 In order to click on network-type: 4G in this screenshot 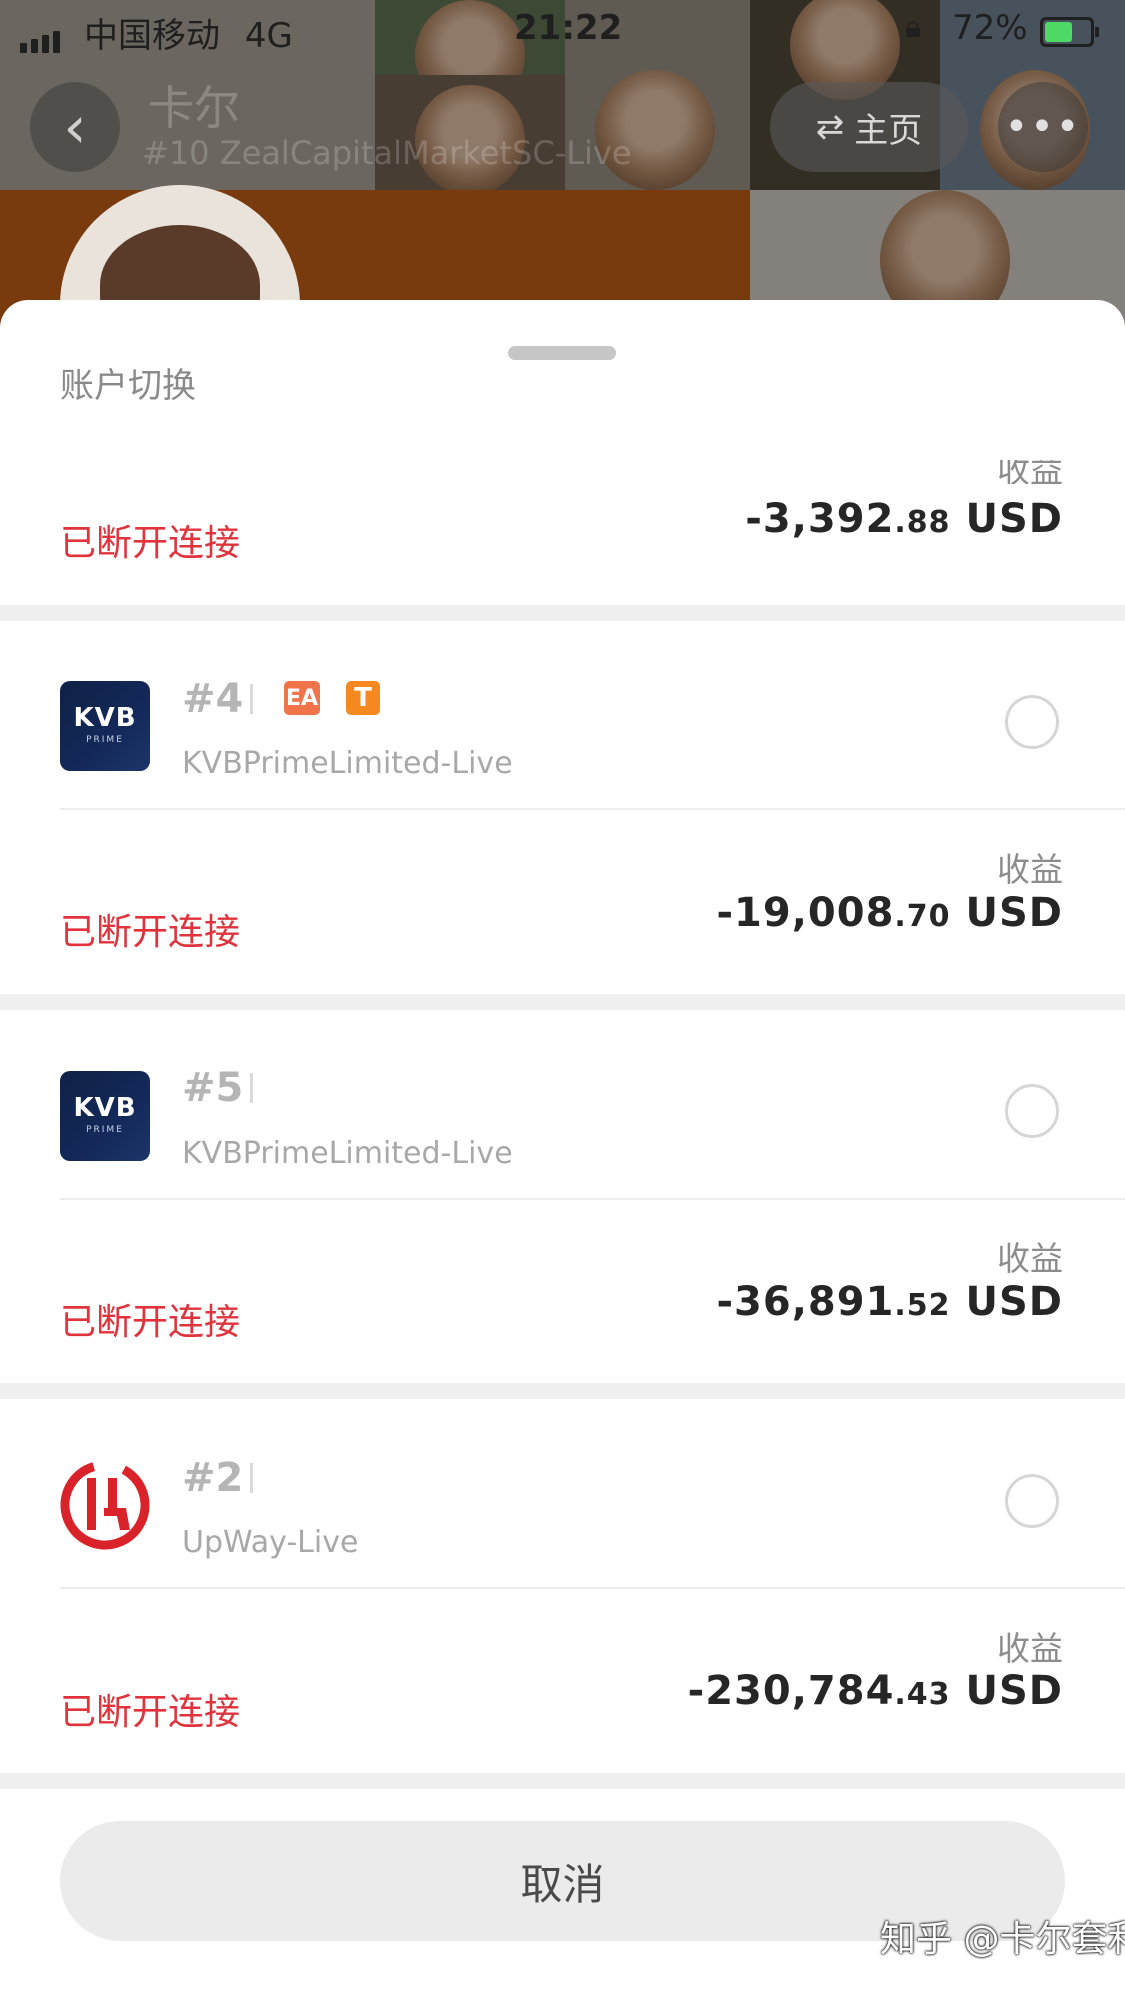, I will do `click(268, 36)`.